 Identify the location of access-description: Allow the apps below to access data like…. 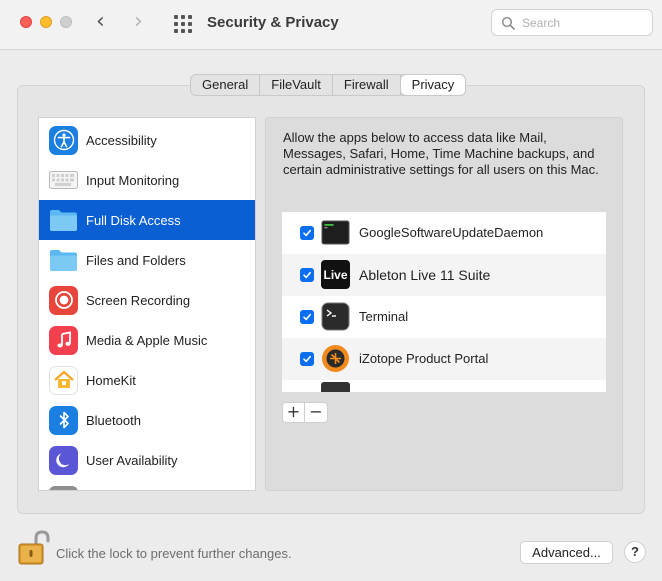
(441, 153).